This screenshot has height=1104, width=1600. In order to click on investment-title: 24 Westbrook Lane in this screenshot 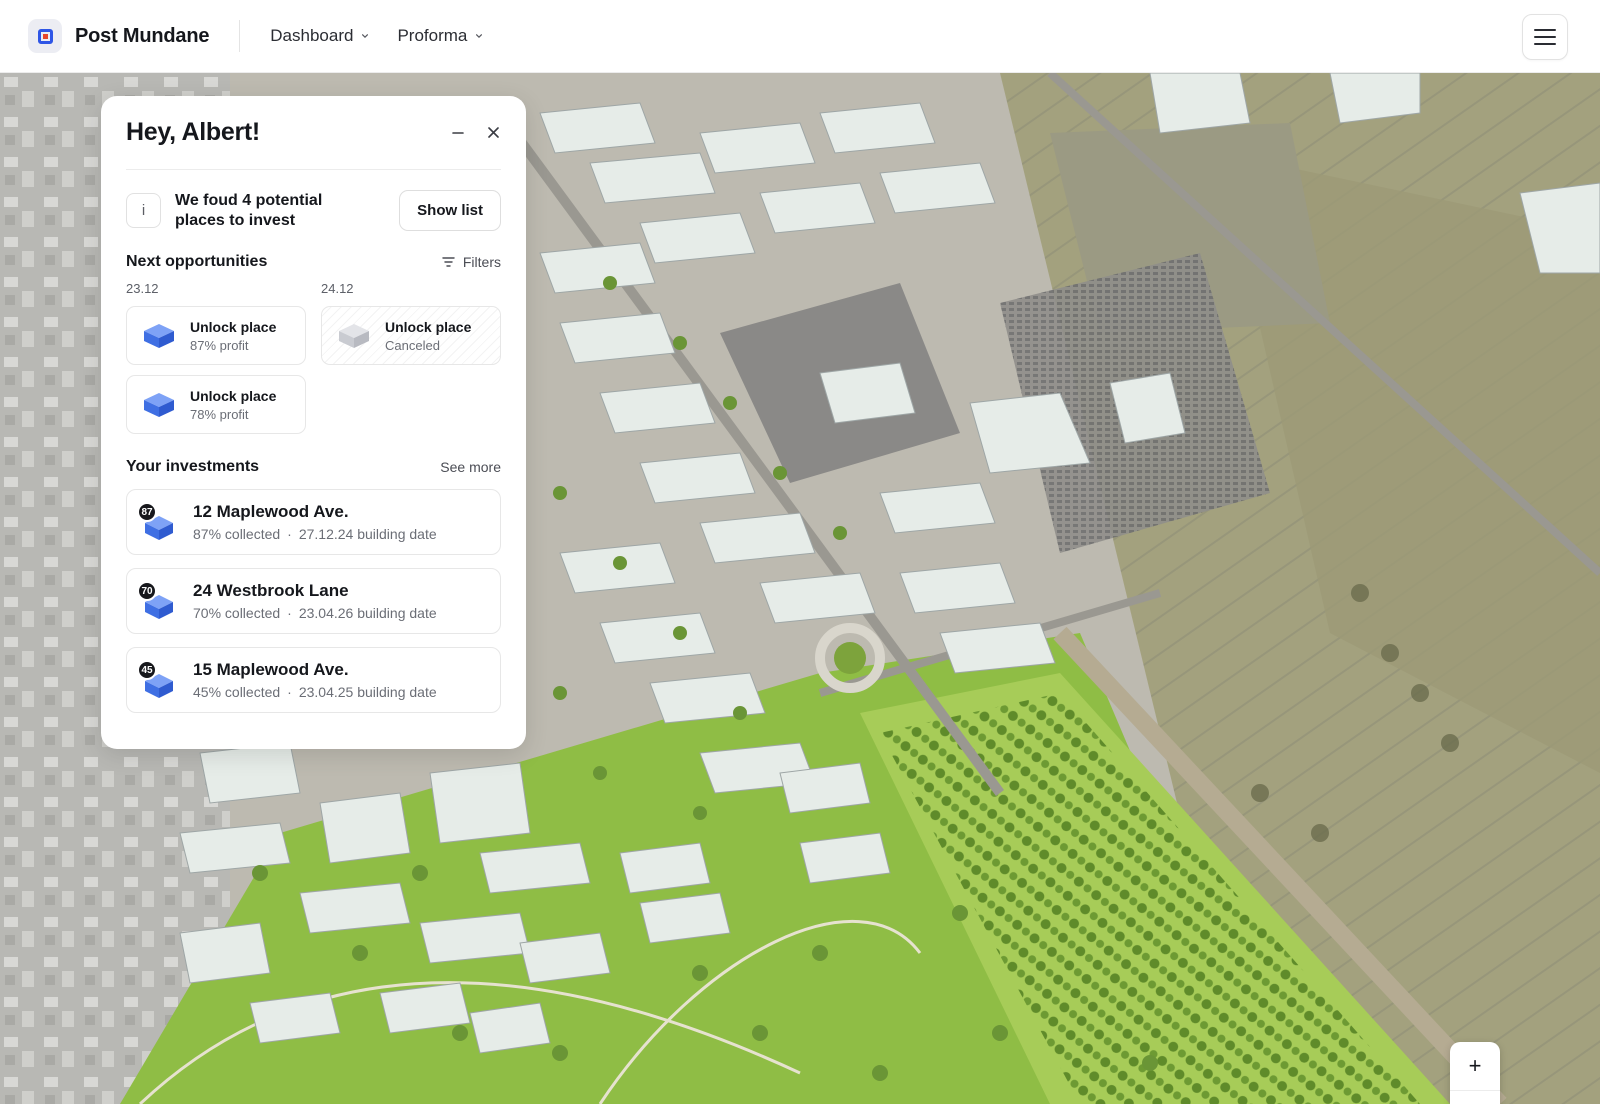, I will do `click(271, 590)`.